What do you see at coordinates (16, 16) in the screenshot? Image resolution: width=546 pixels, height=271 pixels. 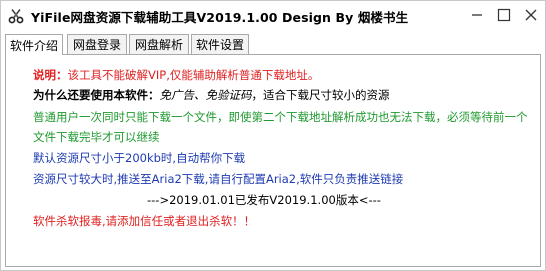 I see `scissors-icon` at bounding box center [16, 16].